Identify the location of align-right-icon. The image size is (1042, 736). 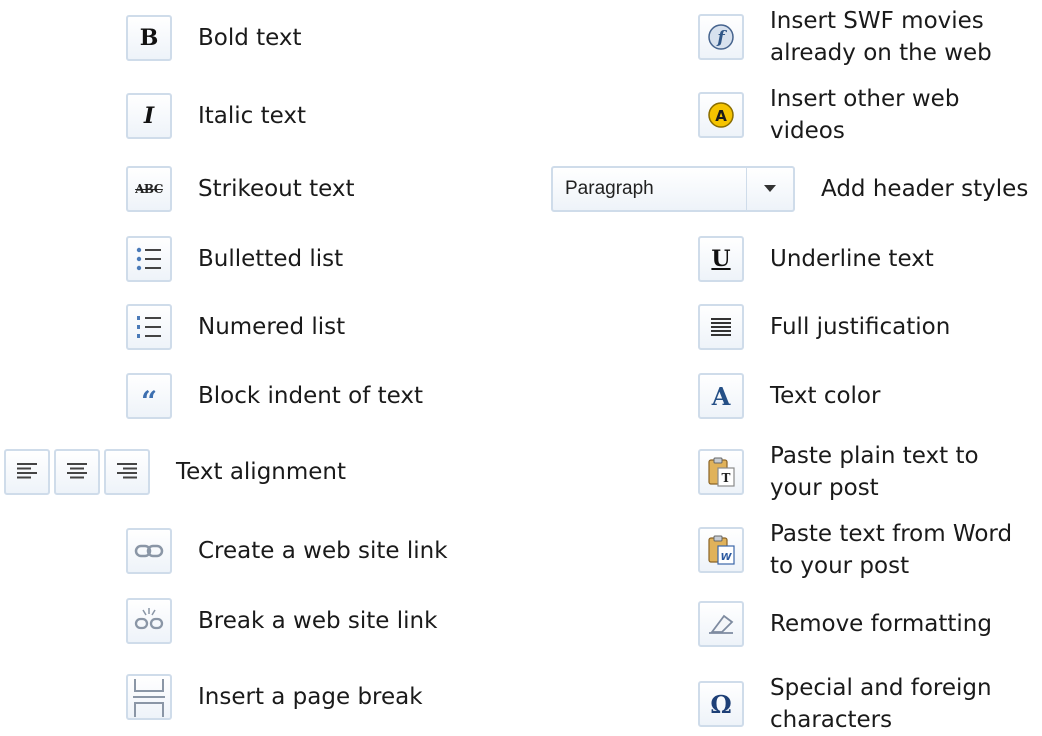
(127, 471).